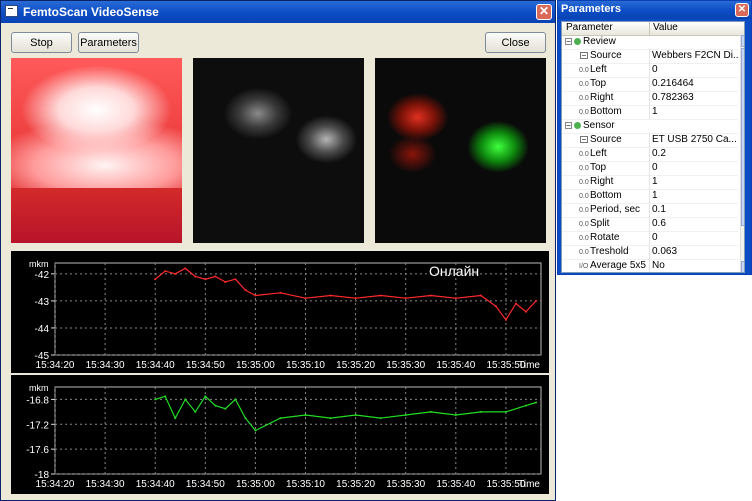  Describe the element at coordinates (695, 209) in the screenshot. I see `param-value: 0.1` at that location.